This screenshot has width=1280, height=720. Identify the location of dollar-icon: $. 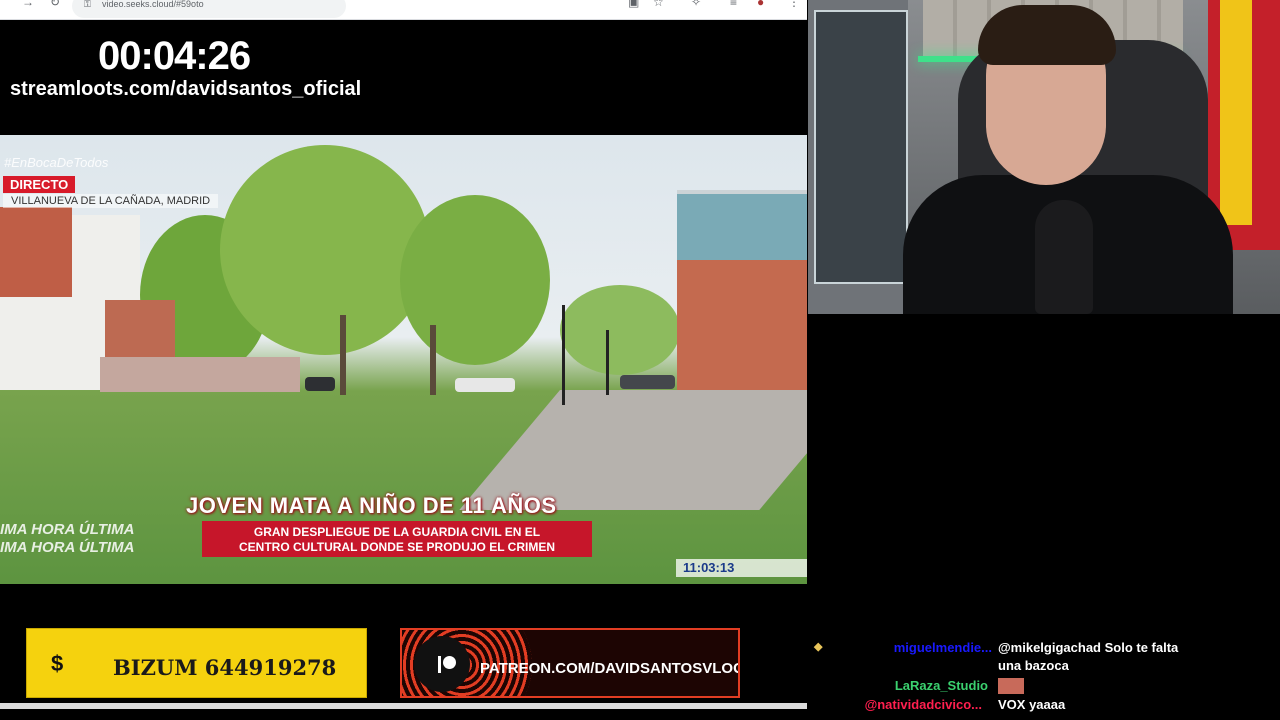
(57, 663).